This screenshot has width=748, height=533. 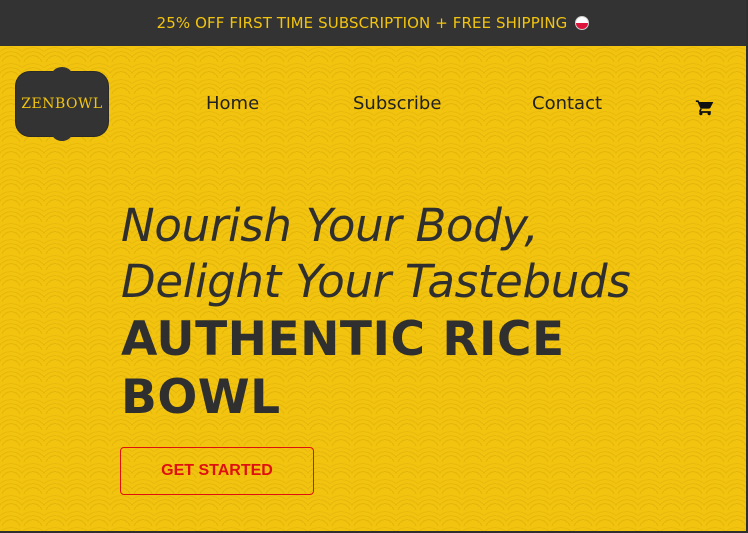 What do you see at coordinates (217, 471) in the screenshot?
I see `get-started-button: GET STARTED` at bounding box center [217, 471].